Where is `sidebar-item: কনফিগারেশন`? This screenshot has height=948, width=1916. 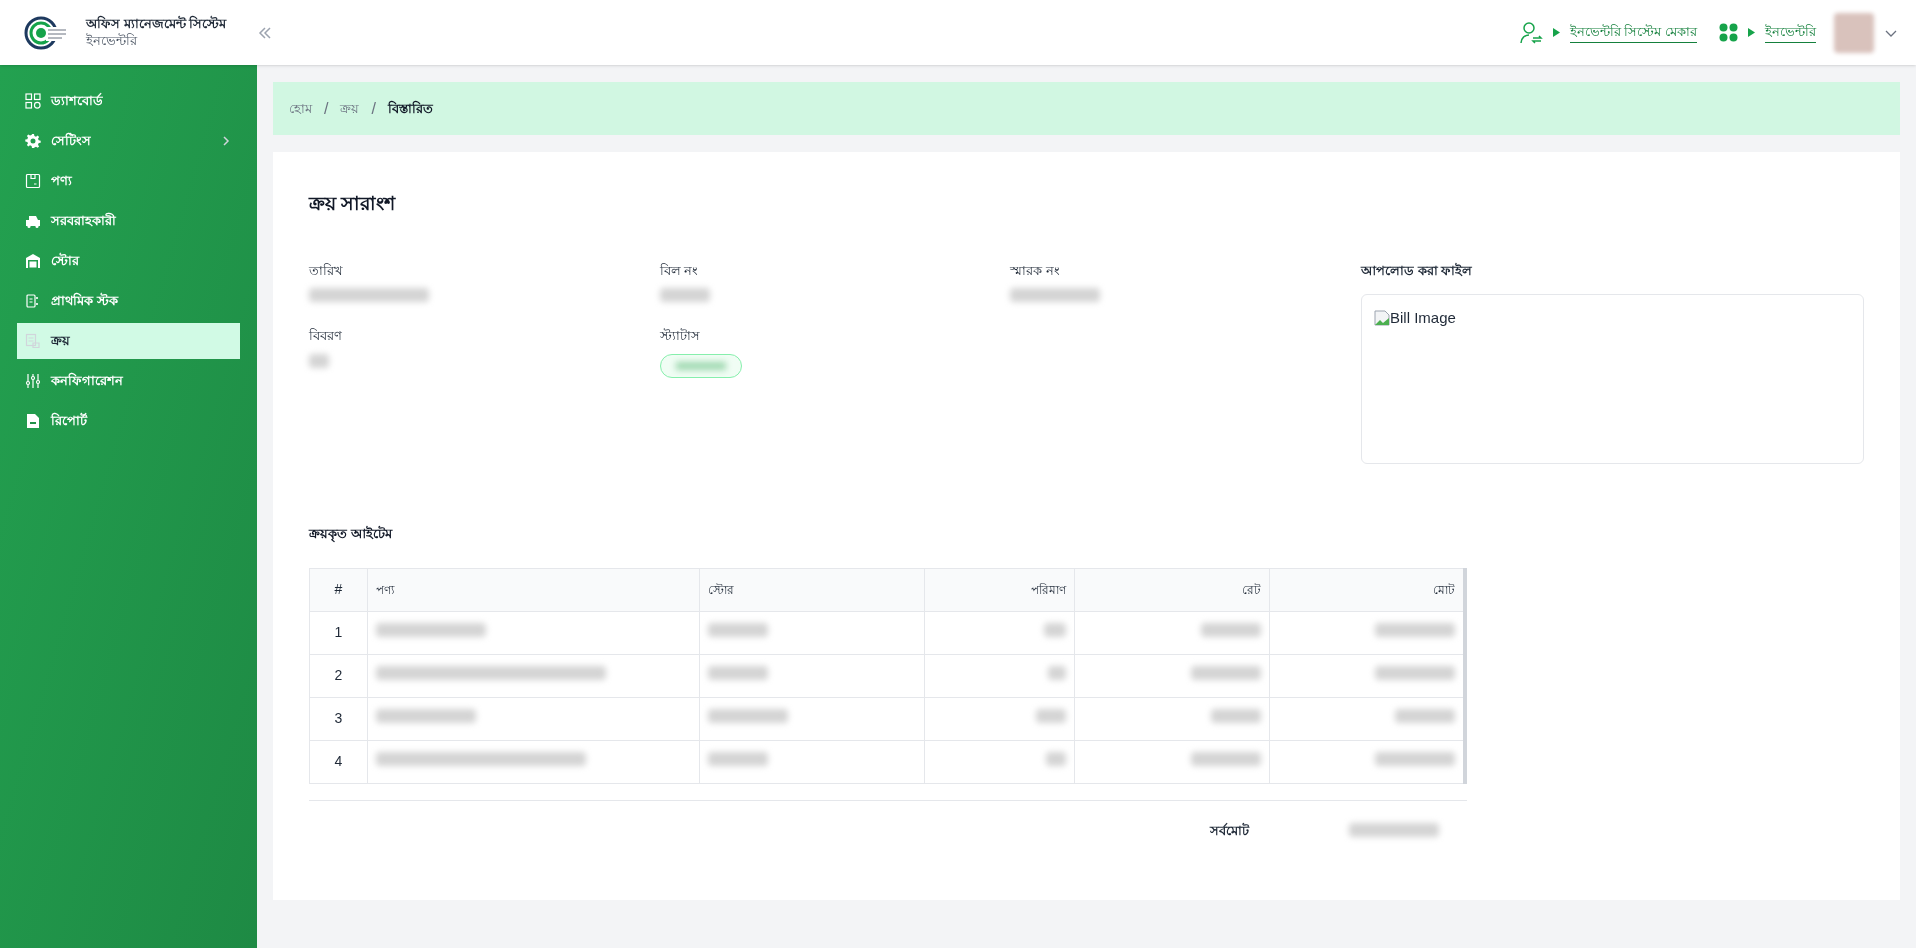
sidebar-item: কনফিগারেশন is located at coordinates (128, 381).